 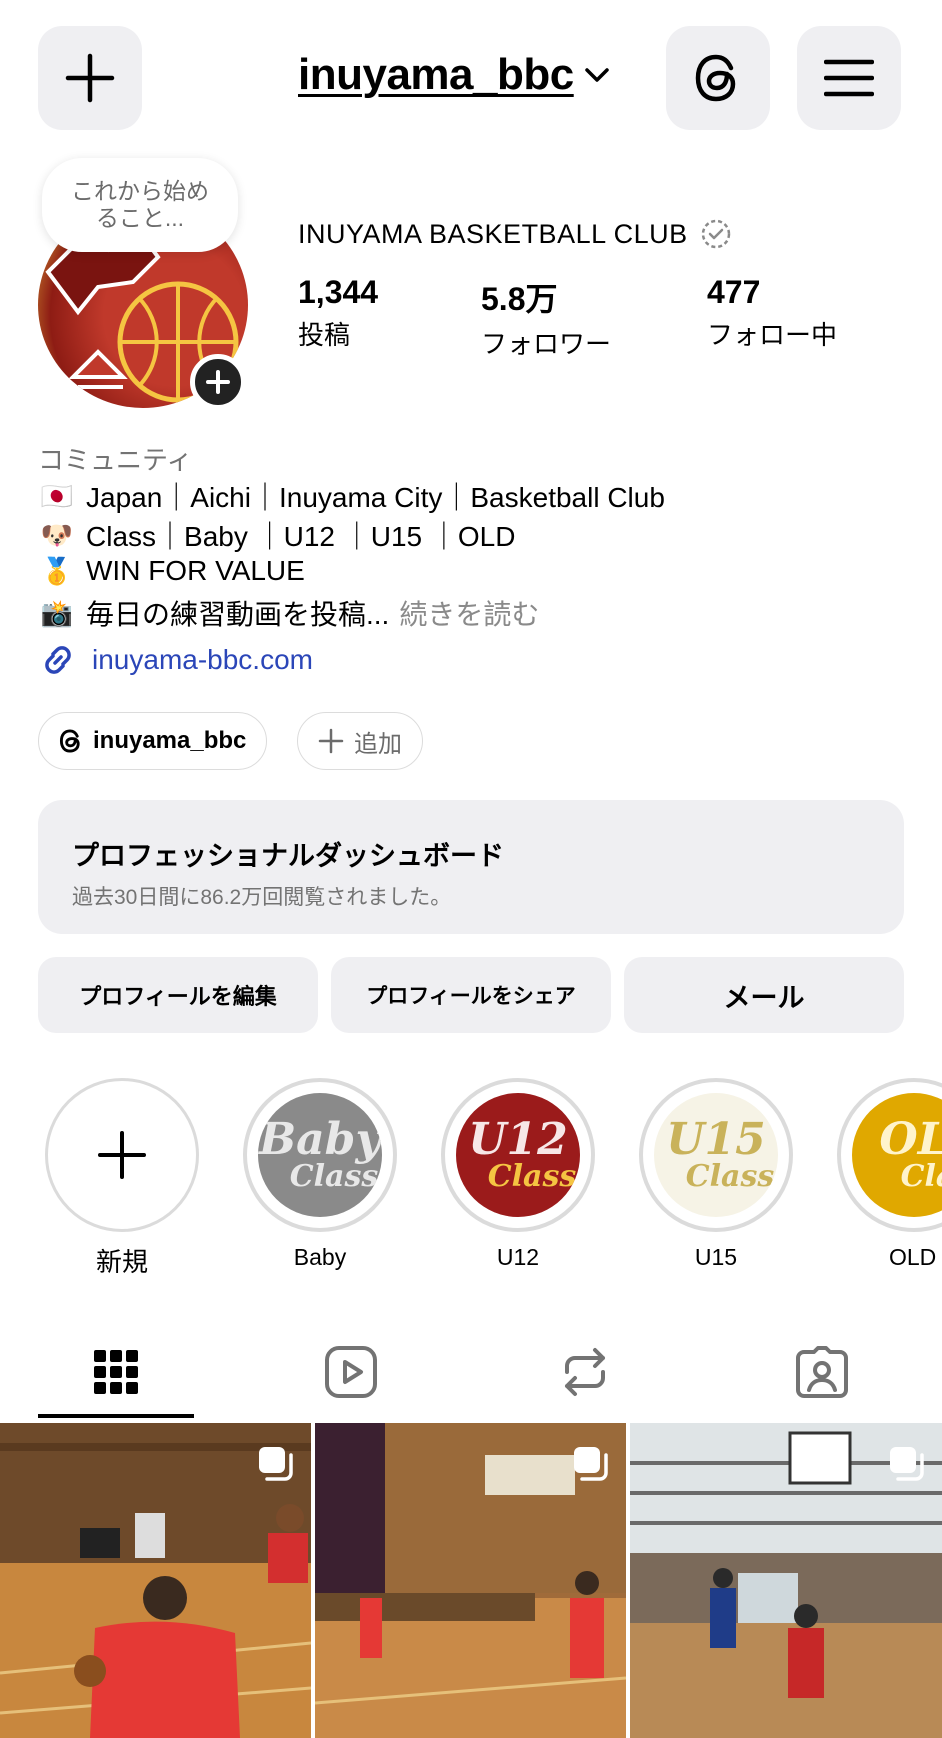 What do you see at coordinates (170, 740) in the screenshot?
I see `chip-label: inuyama_bbc` at bounding box center [170, 740].